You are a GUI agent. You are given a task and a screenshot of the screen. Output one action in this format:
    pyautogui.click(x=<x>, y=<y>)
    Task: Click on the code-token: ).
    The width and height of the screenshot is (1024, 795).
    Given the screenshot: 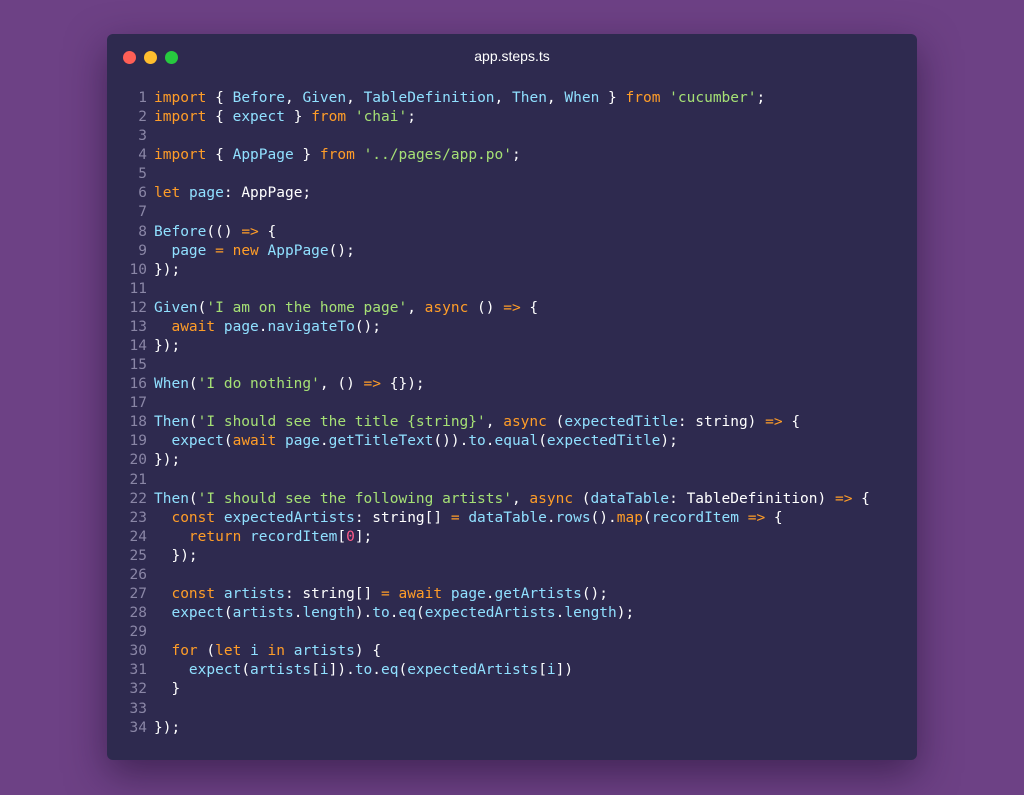 What is the action you would take?
    pyautogui.click(x=363, y=613)
    